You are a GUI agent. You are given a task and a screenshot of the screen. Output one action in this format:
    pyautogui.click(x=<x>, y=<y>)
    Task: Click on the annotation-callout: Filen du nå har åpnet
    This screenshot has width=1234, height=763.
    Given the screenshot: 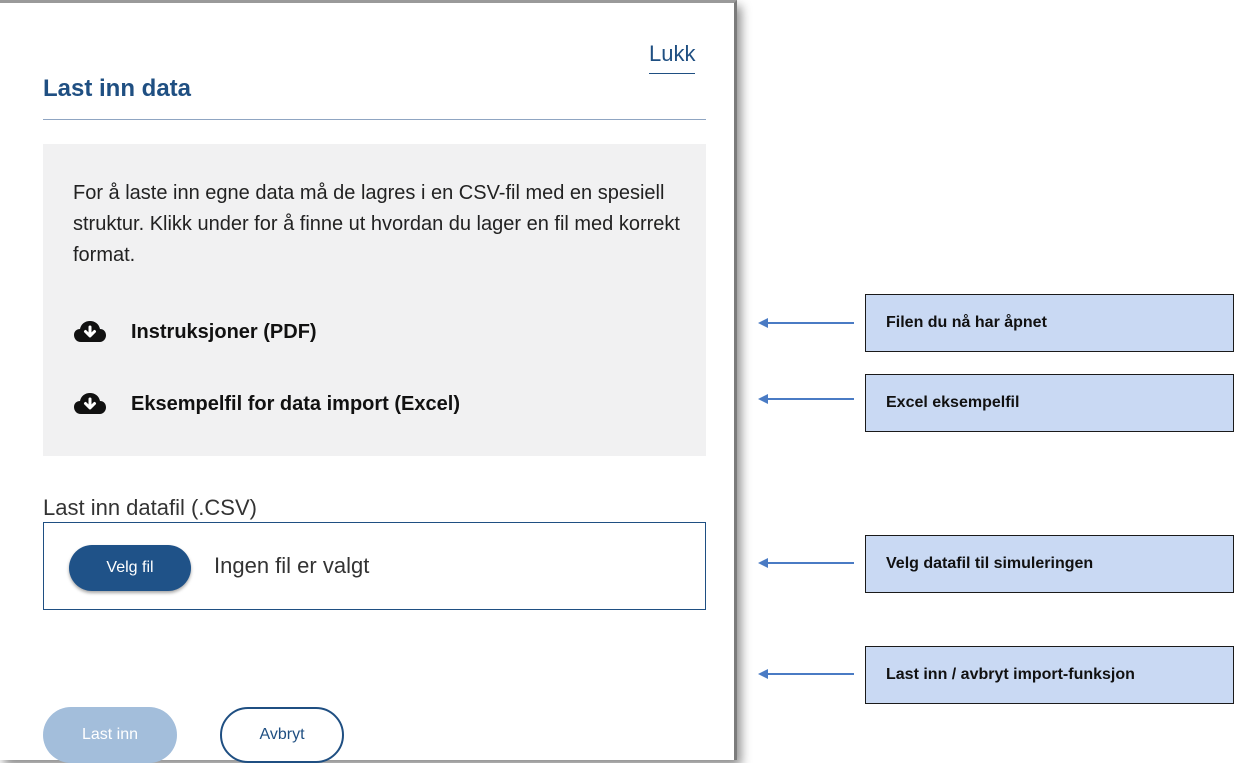 What is the action you would take?
    pyautogui.click(x=1049, y=323)
    